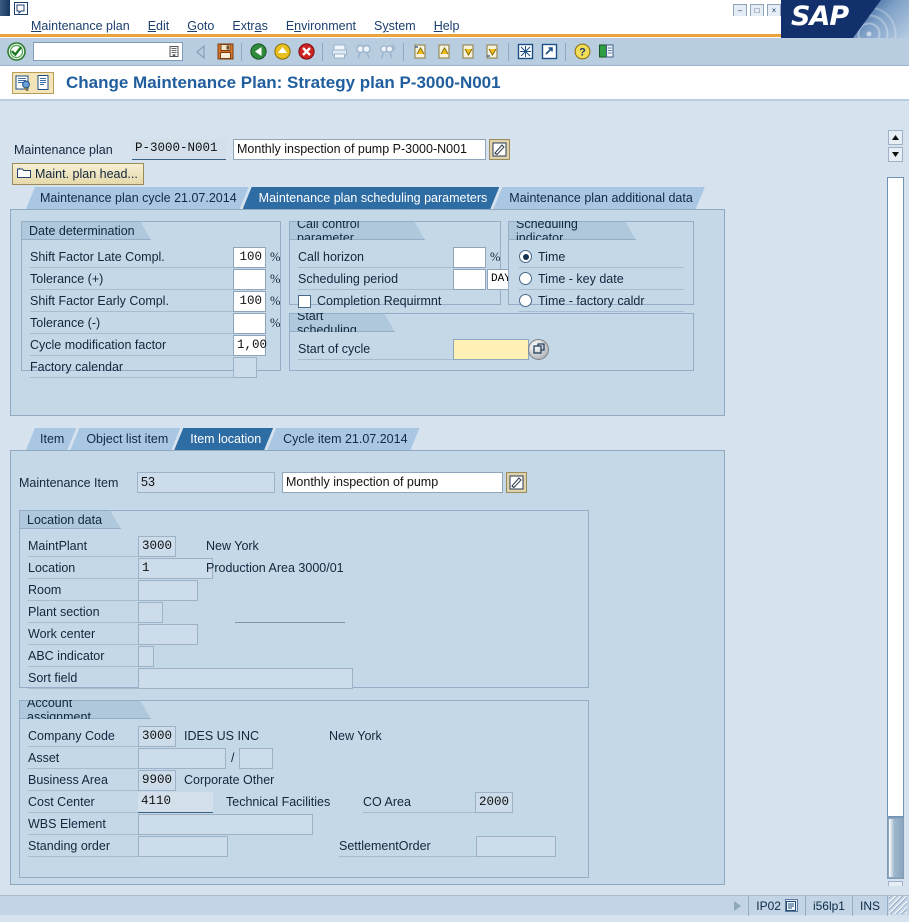 The width and height of the screenshot is (909, 922). I want to click on start-of-cycle-match-code-button, so click(538, 349).